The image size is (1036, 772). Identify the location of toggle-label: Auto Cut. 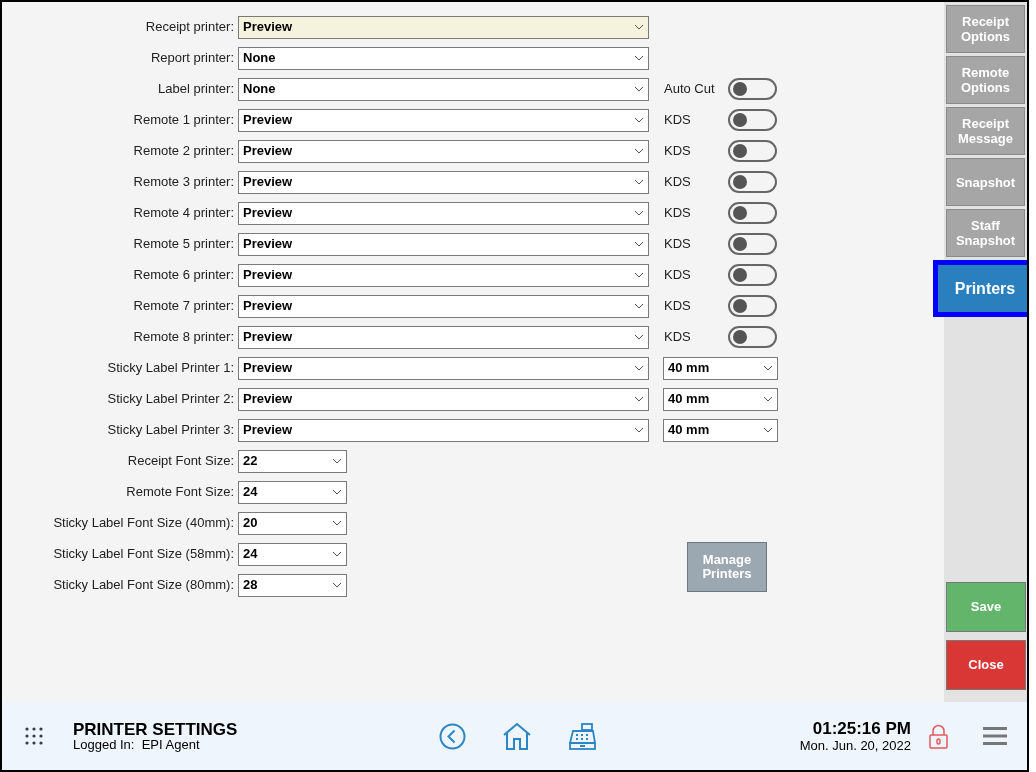
(690, 89).